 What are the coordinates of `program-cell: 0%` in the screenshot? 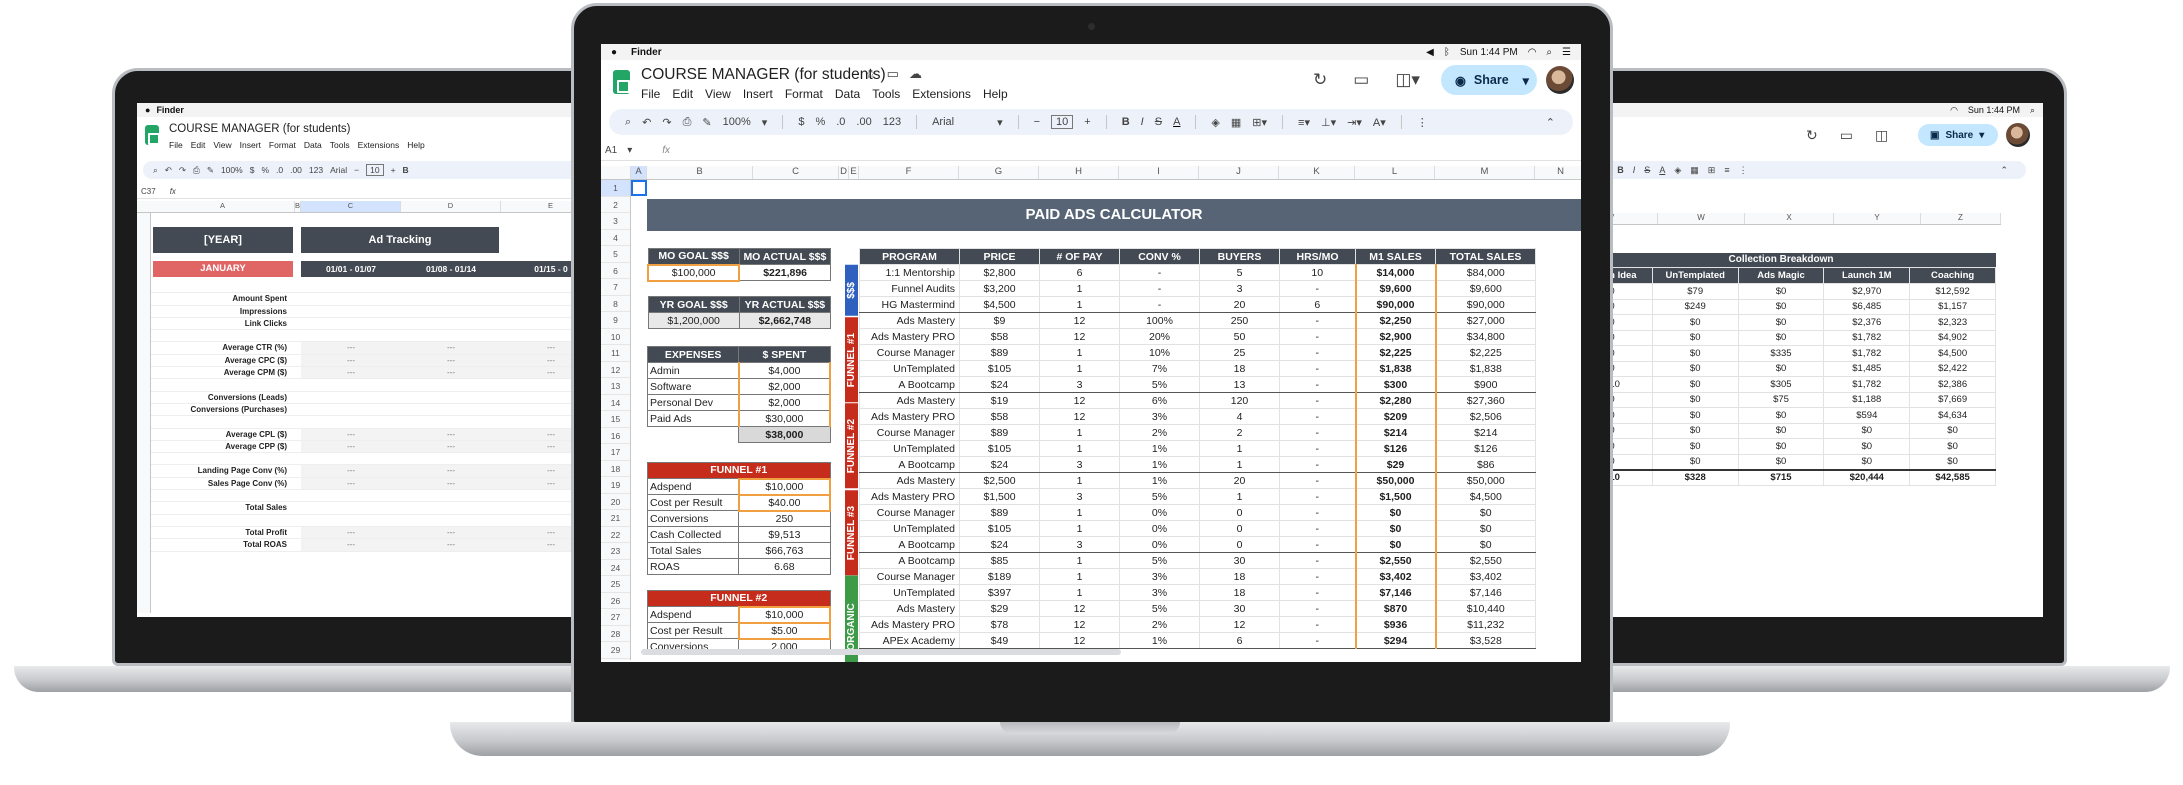 It's located at (1159, 512).